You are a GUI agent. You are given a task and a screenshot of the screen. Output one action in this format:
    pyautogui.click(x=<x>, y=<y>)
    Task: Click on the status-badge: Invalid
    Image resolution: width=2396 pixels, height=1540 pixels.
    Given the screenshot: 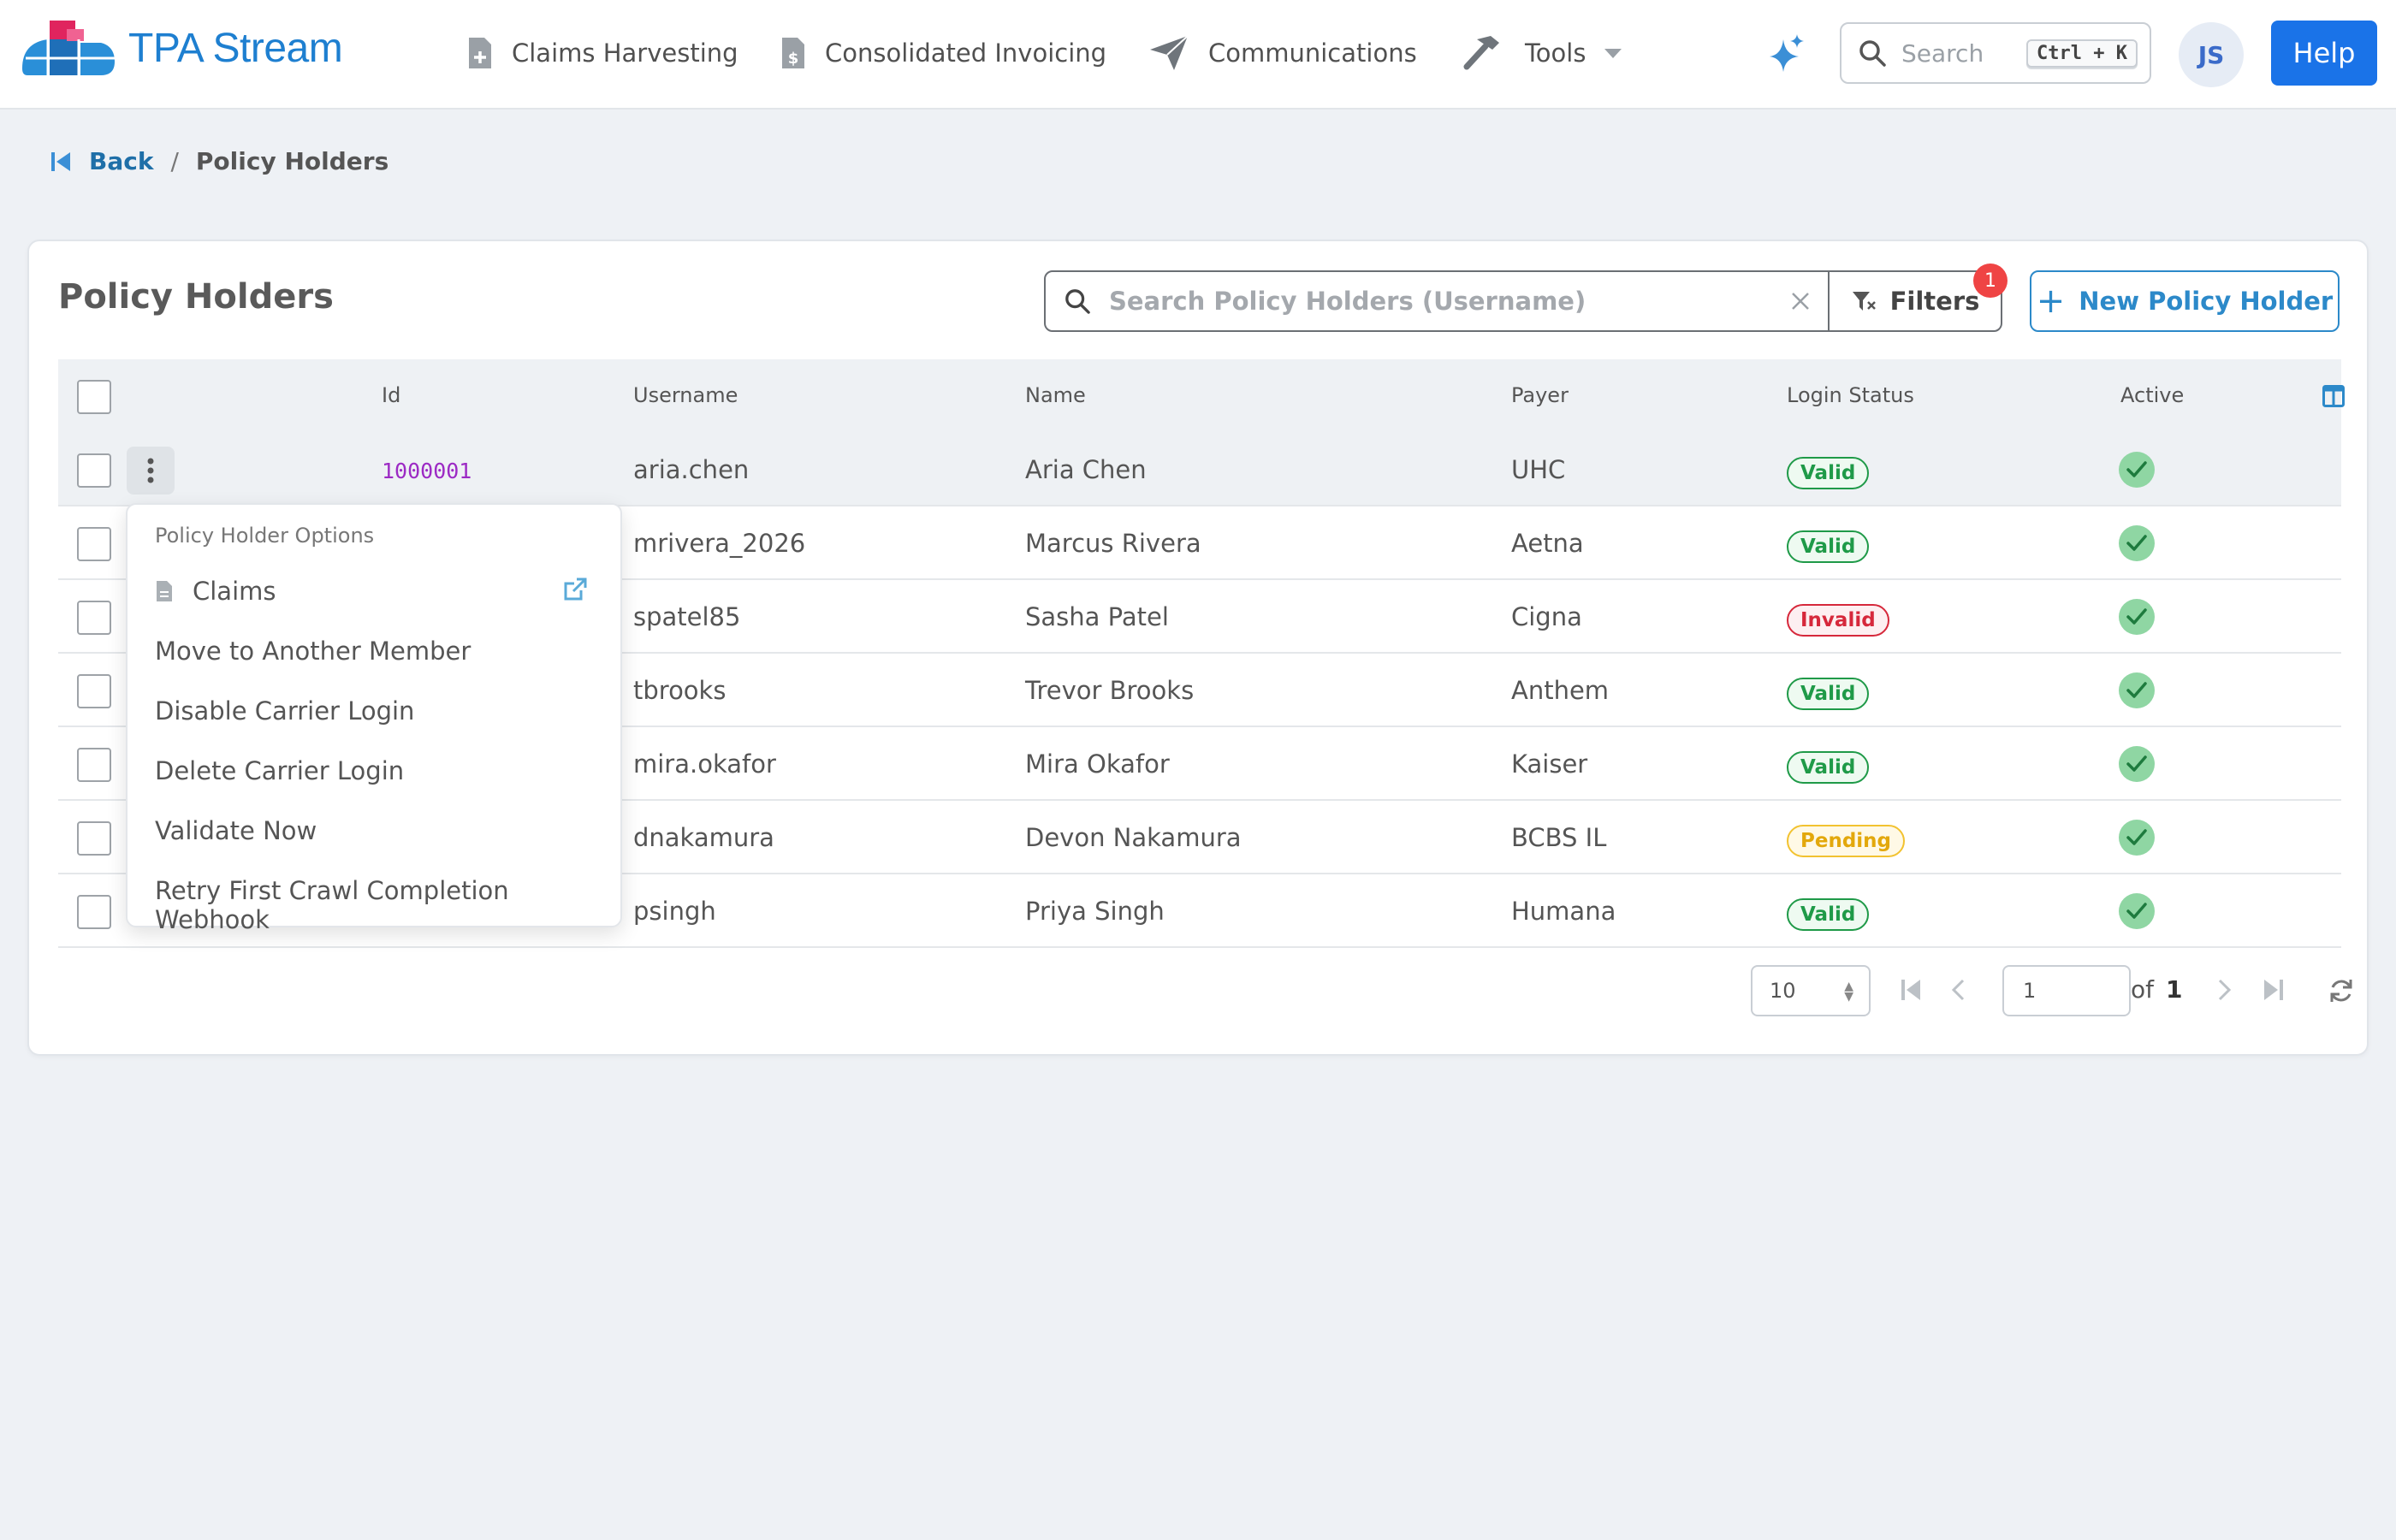 What is the action you would take?
    pyautogui.click(x=1838, y=620)
    